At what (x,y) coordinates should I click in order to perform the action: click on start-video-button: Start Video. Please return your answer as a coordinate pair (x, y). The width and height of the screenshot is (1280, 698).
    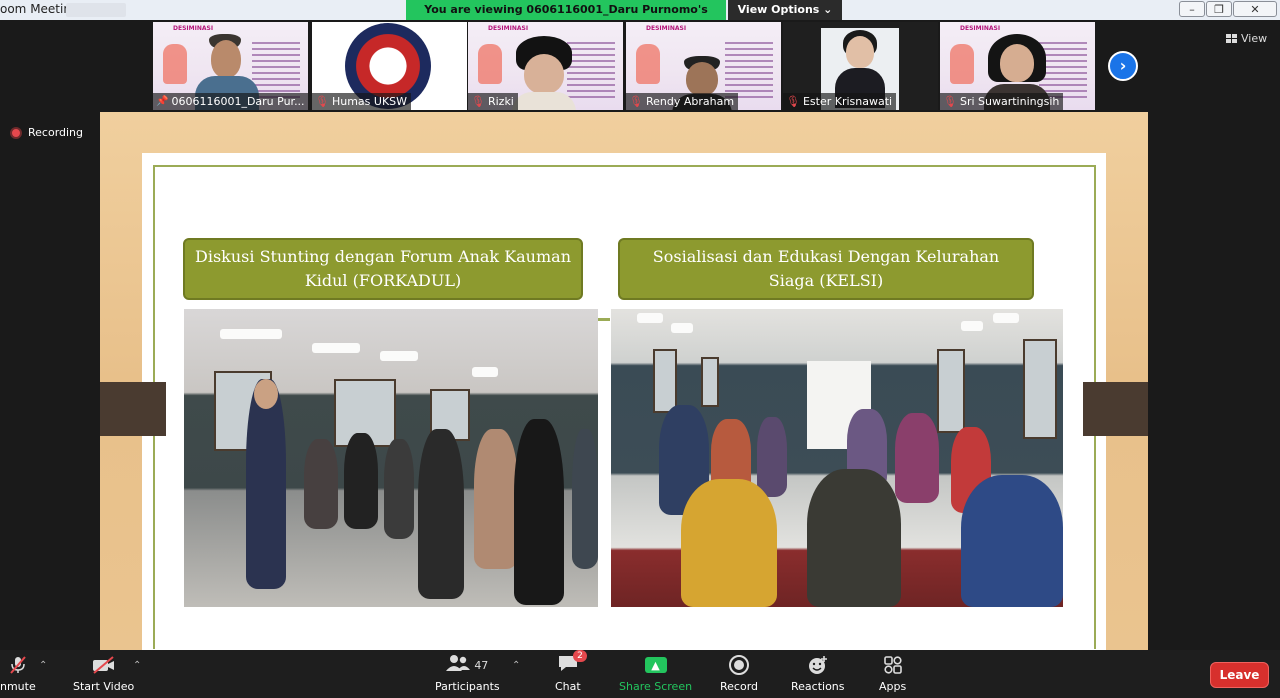
    Looking at the image, I should click on (103, 673).